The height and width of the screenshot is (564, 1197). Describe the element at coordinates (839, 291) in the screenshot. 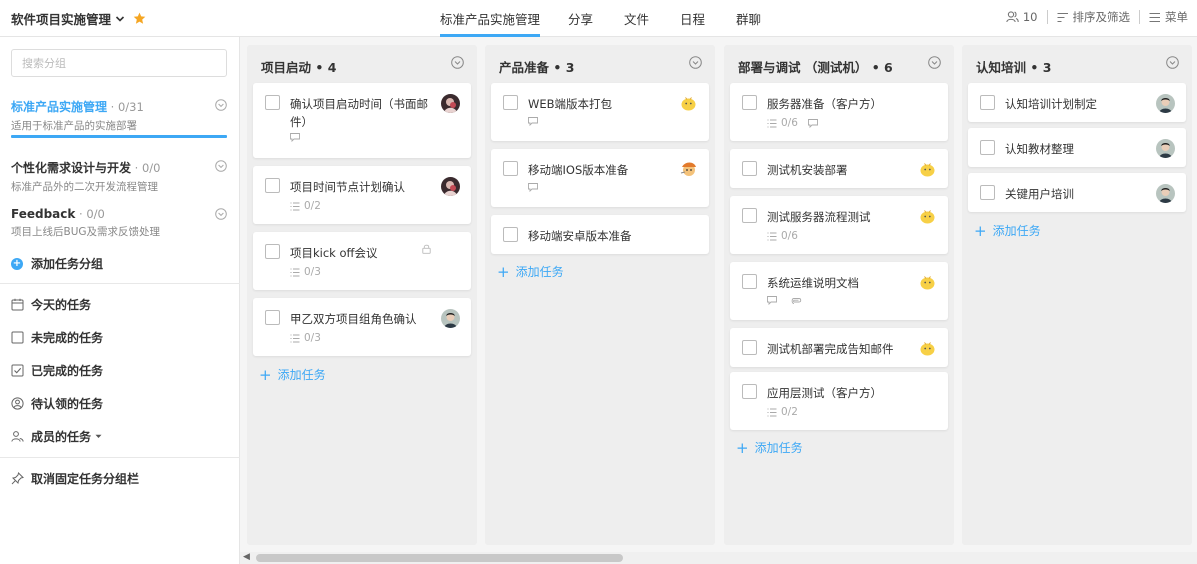

I see `task-card: 系统运维说明文档` at that location.